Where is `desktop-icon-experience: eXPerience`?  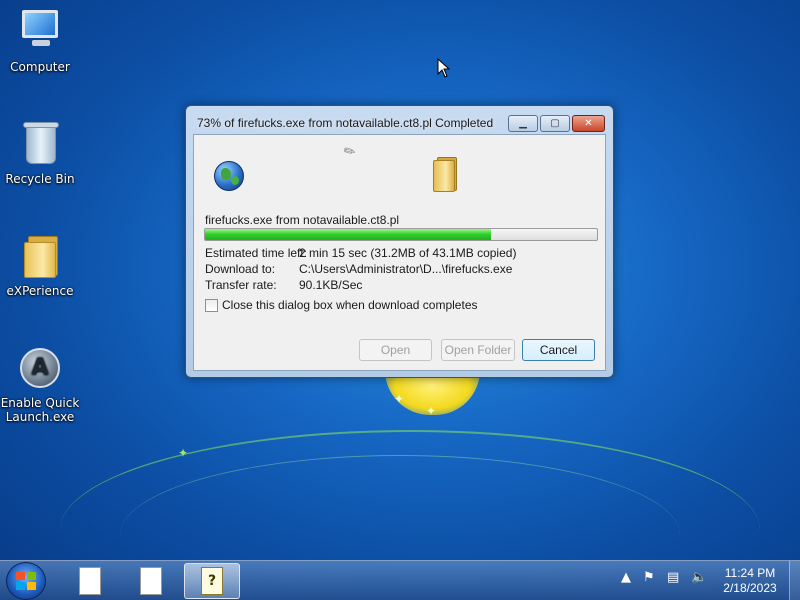 desktop-icon-experience: eXPerience is located at coordinates (40, 265).